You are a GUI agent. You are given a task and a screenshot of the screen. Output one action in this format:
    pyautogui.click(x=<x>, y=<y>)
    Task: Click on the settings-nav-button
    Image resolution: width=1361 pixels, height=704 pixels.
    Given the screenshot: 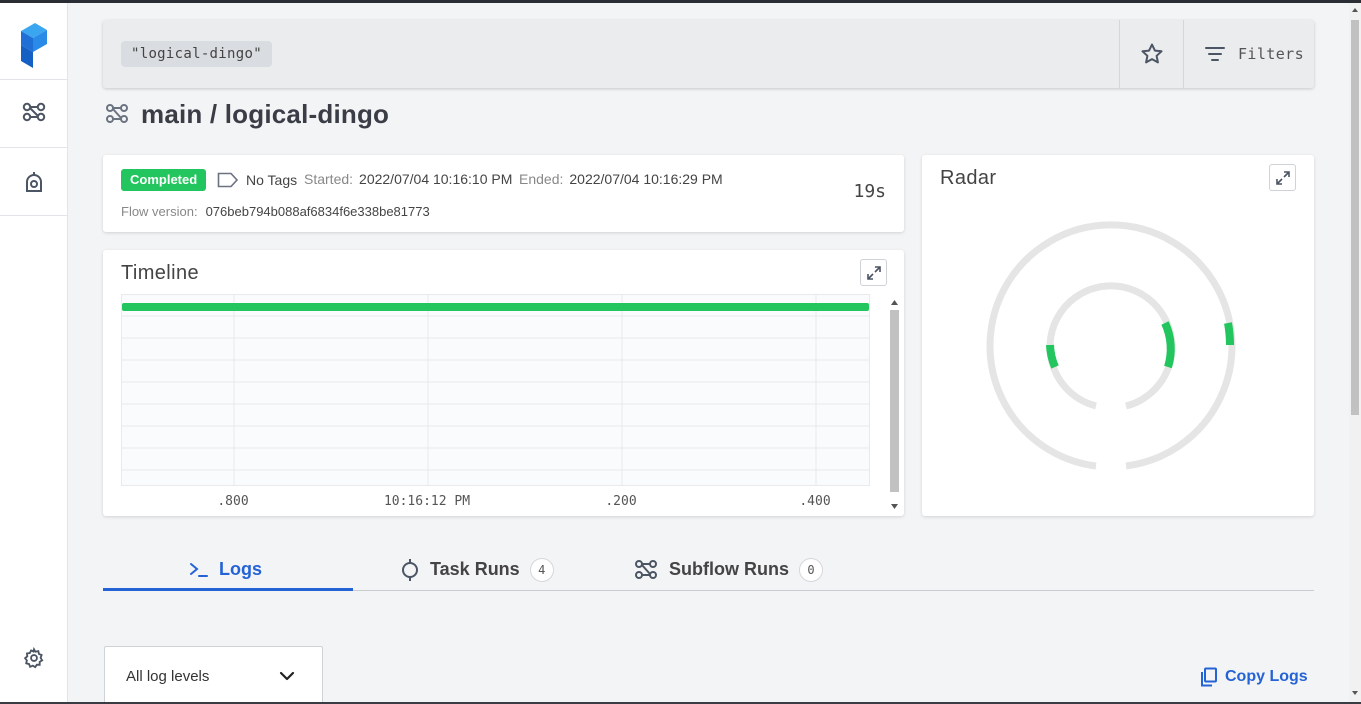 What is the action you would take?
    pyautogui.click(x=34, y=658)
    